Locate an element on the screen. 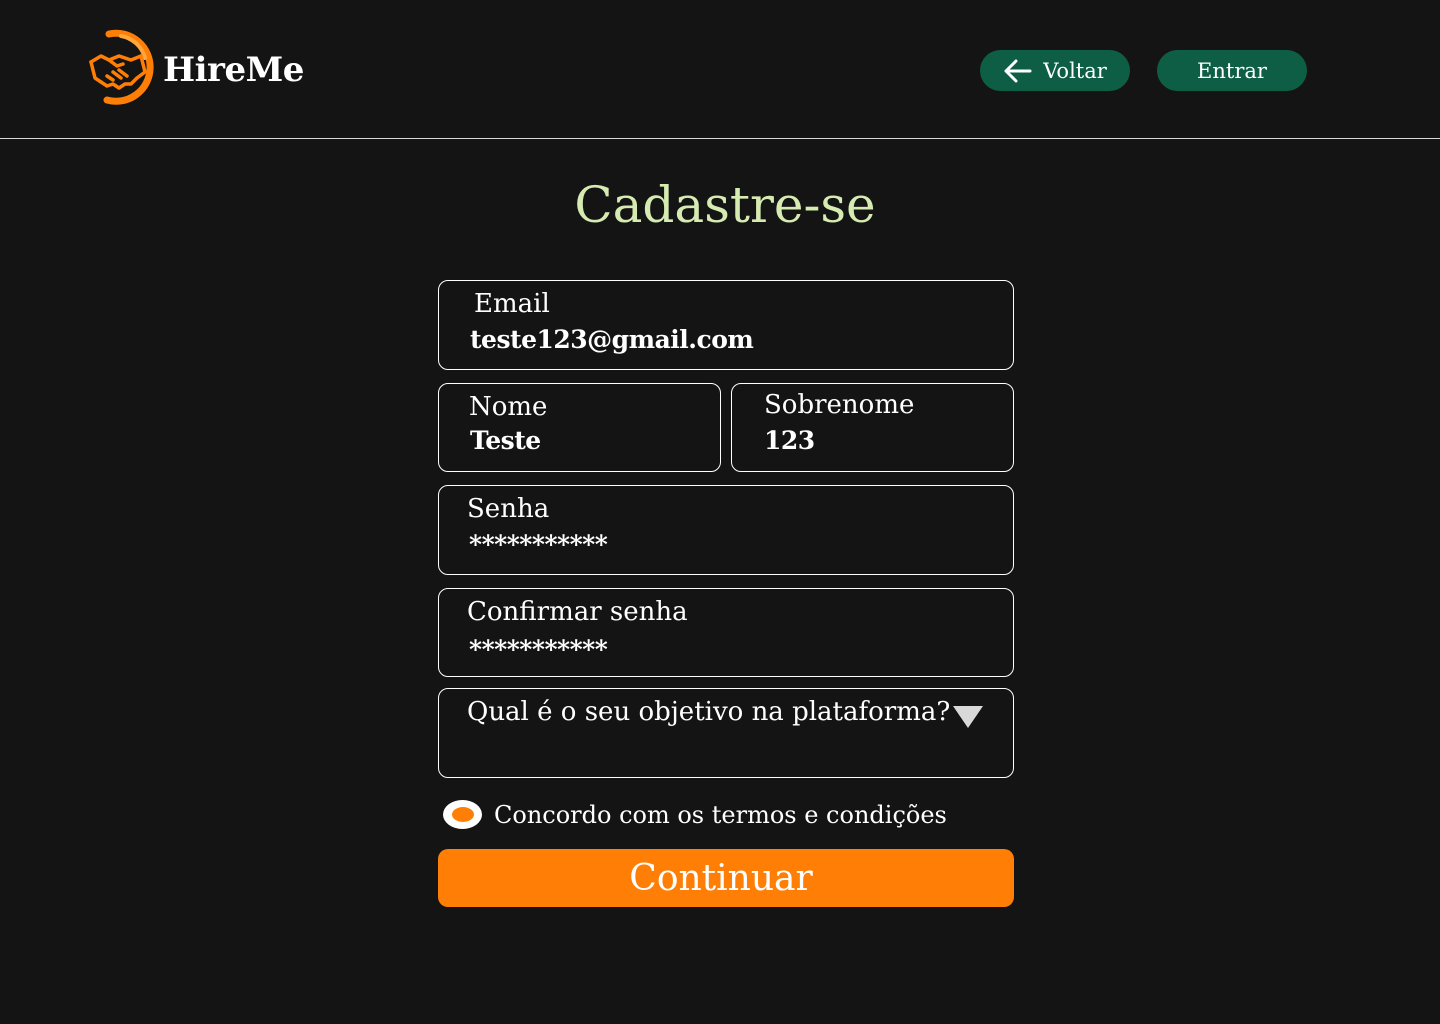 The image size is (1440, 1024). login-button: Entrar is located at coordinates (1232, 70).